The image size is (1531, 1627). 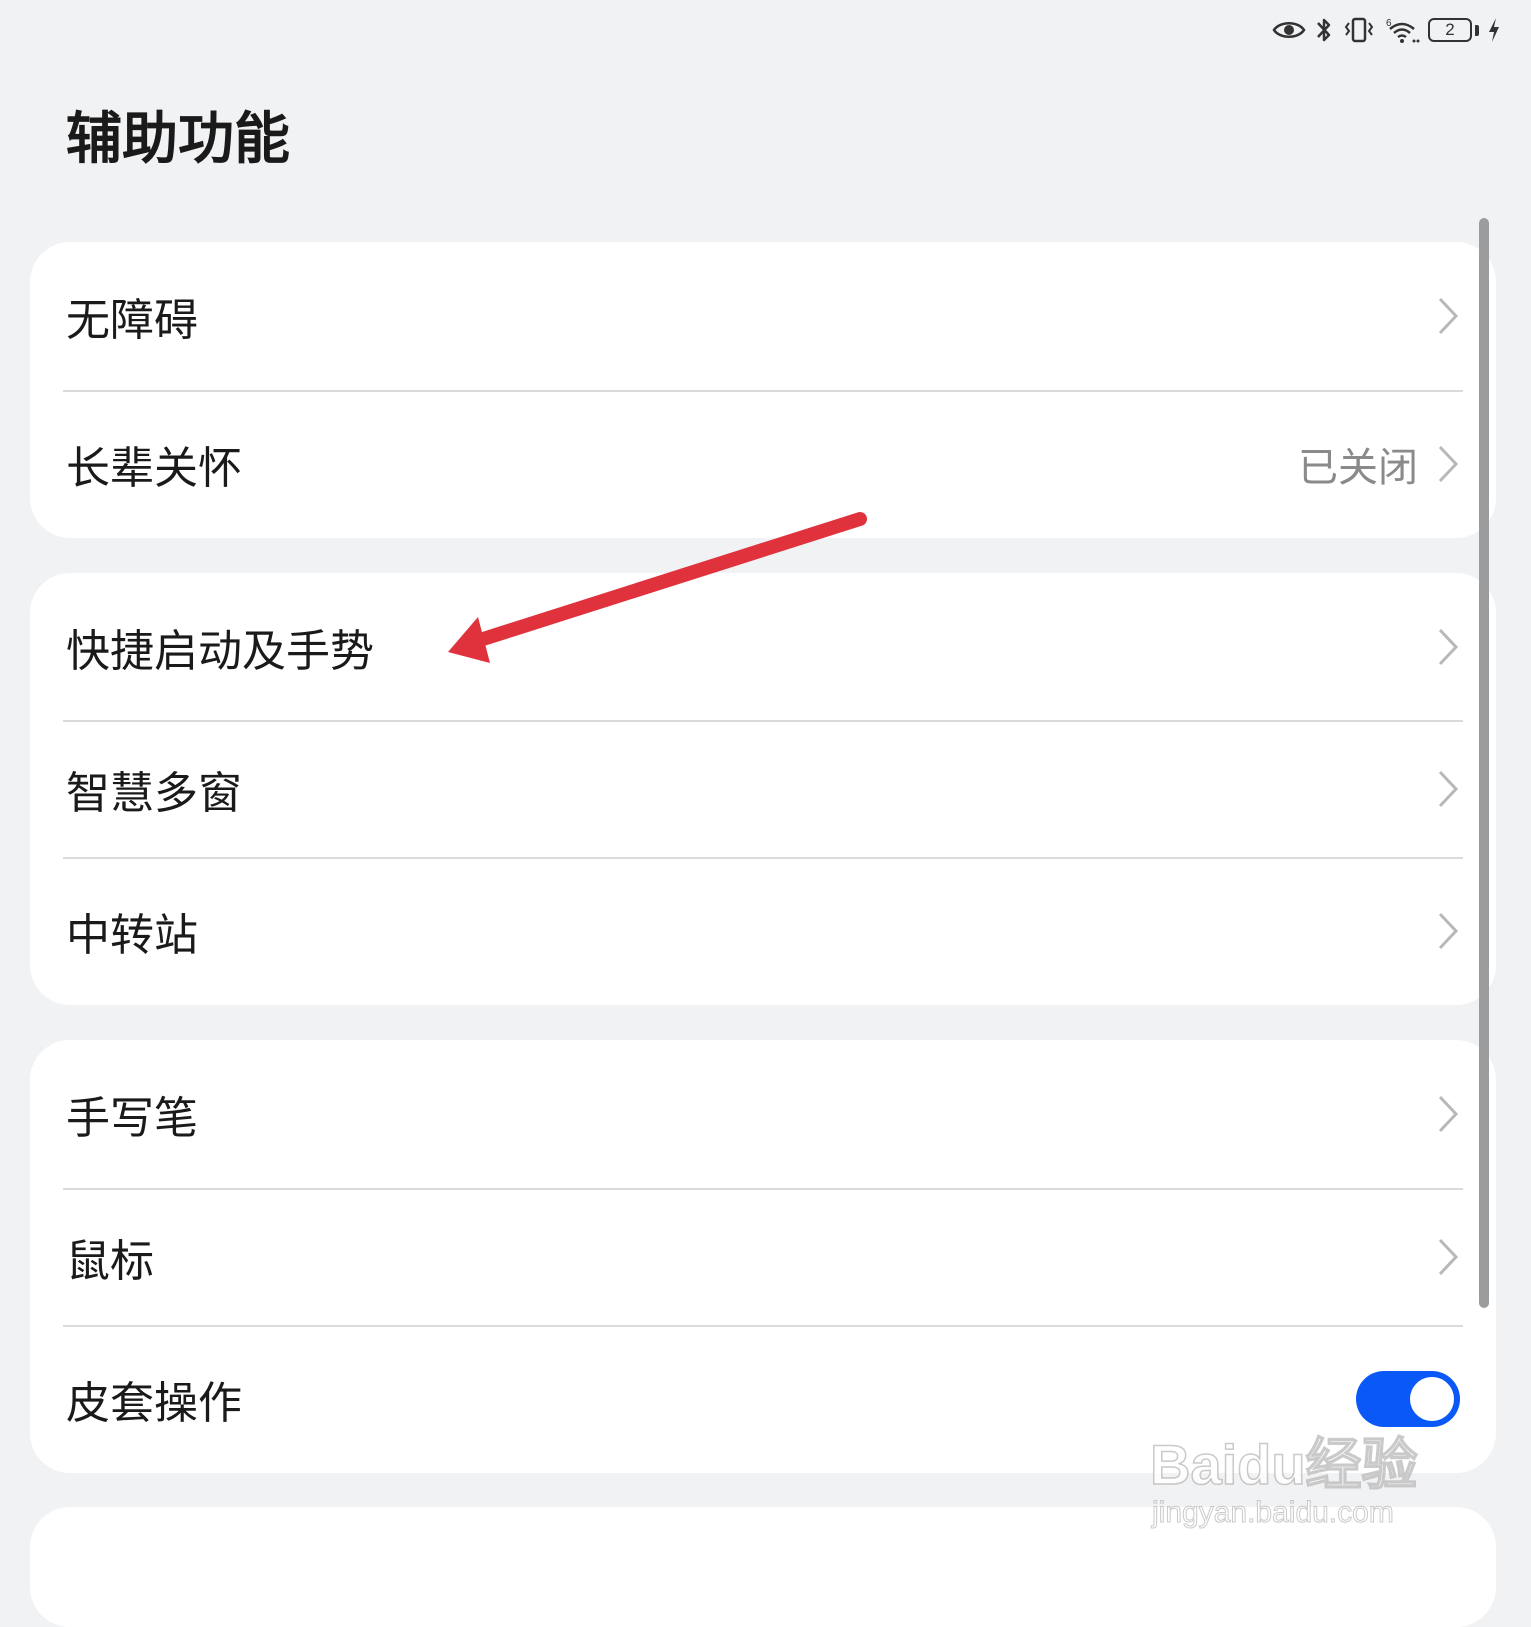 I want to click on bluetooth-icon, so click(x=1324, y=30).